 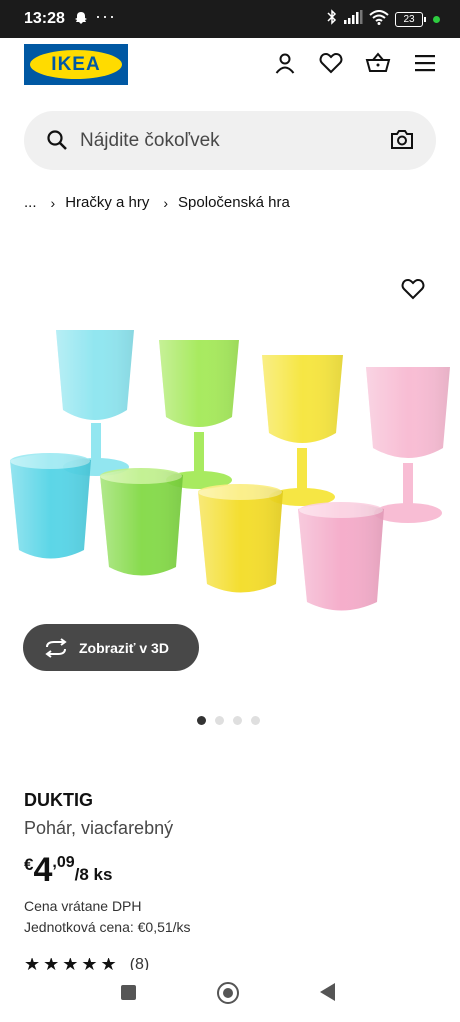 What do you see at coordinates (83, 906) in the screenshot?
I see `vat-note: Cena vrátane DPH` at bounding box center [83, 906].